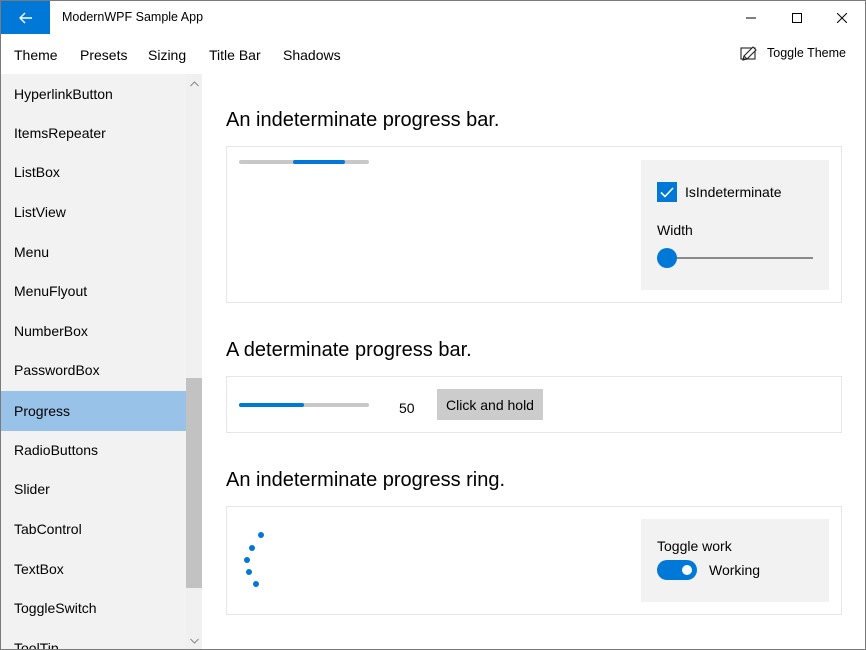  I want to click on minimize-icon, so click(751, 17).